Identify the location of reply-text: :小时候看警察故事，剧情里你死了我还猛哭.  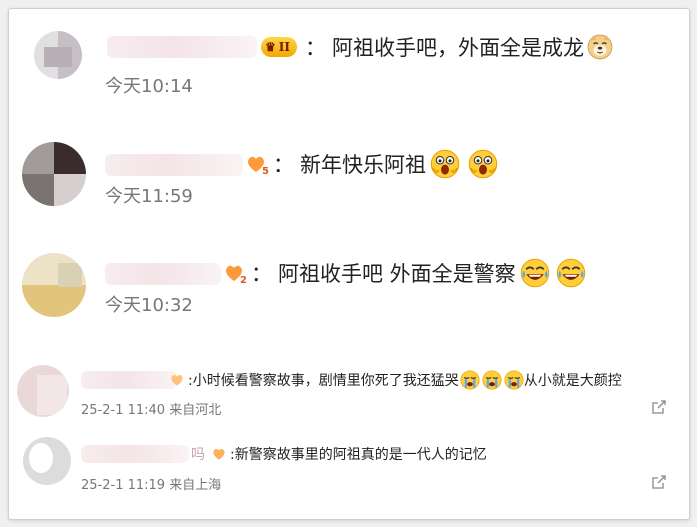
(323, 381).